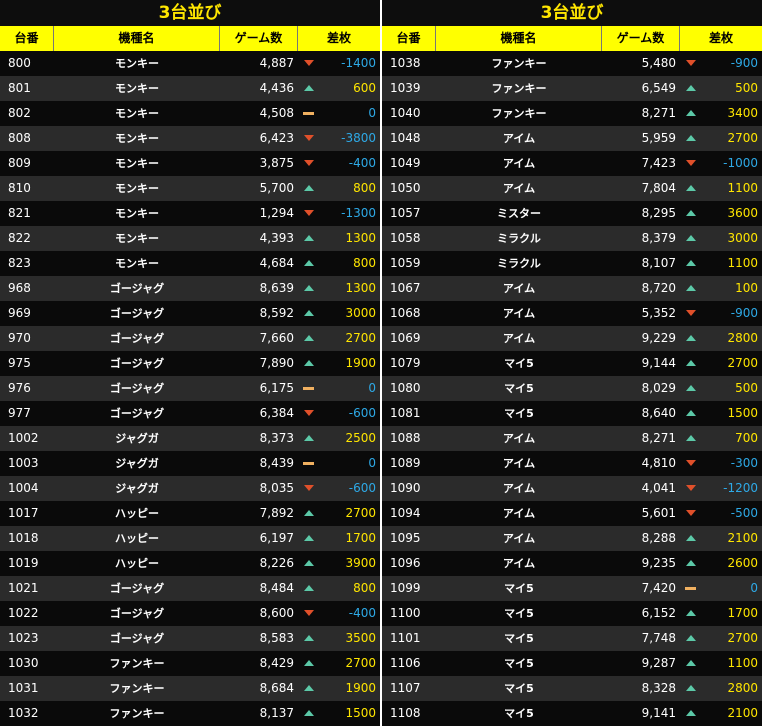  What do you see at coordinates (405, 588) in the screenshot?
I see `machine-number: 1099` at bounding box center [405, 588].